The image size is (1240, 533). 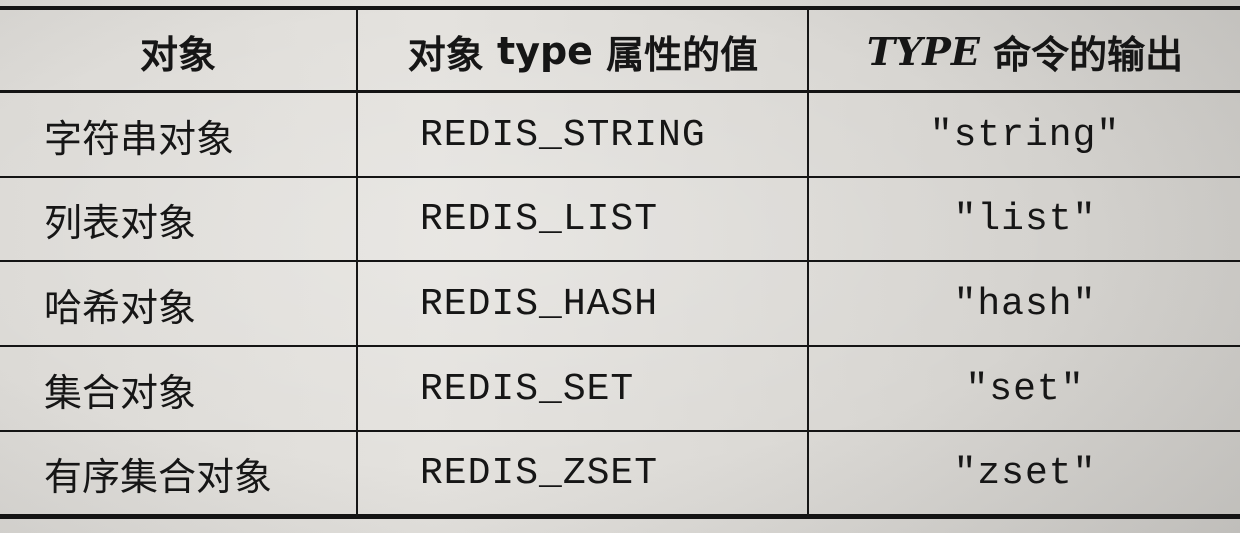 I want to click on table-cell-object: 哈希对象, so click(x=120, y=307).